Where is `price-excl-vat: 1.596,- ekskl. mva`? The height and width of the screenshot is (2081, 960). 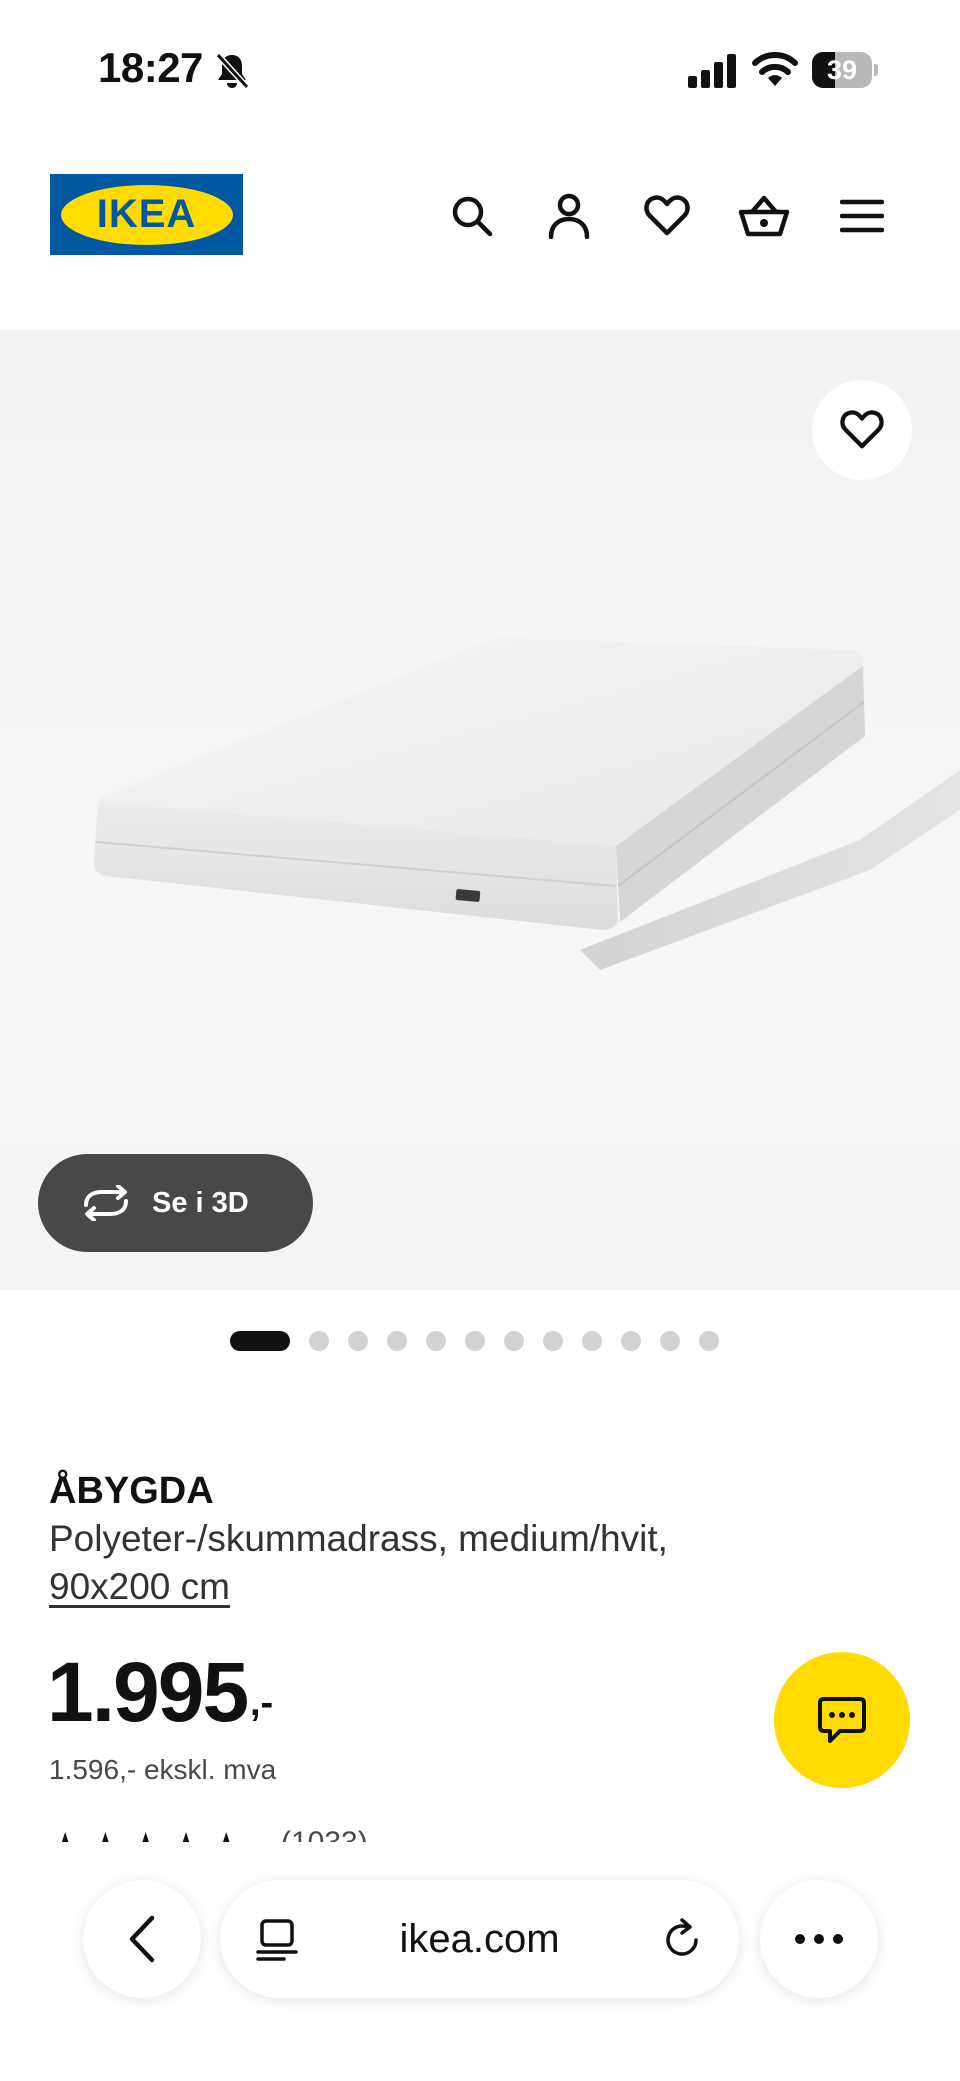
price-excl-vat: 1.596,- ekskl. mva is located at coordinates (163, 1769).